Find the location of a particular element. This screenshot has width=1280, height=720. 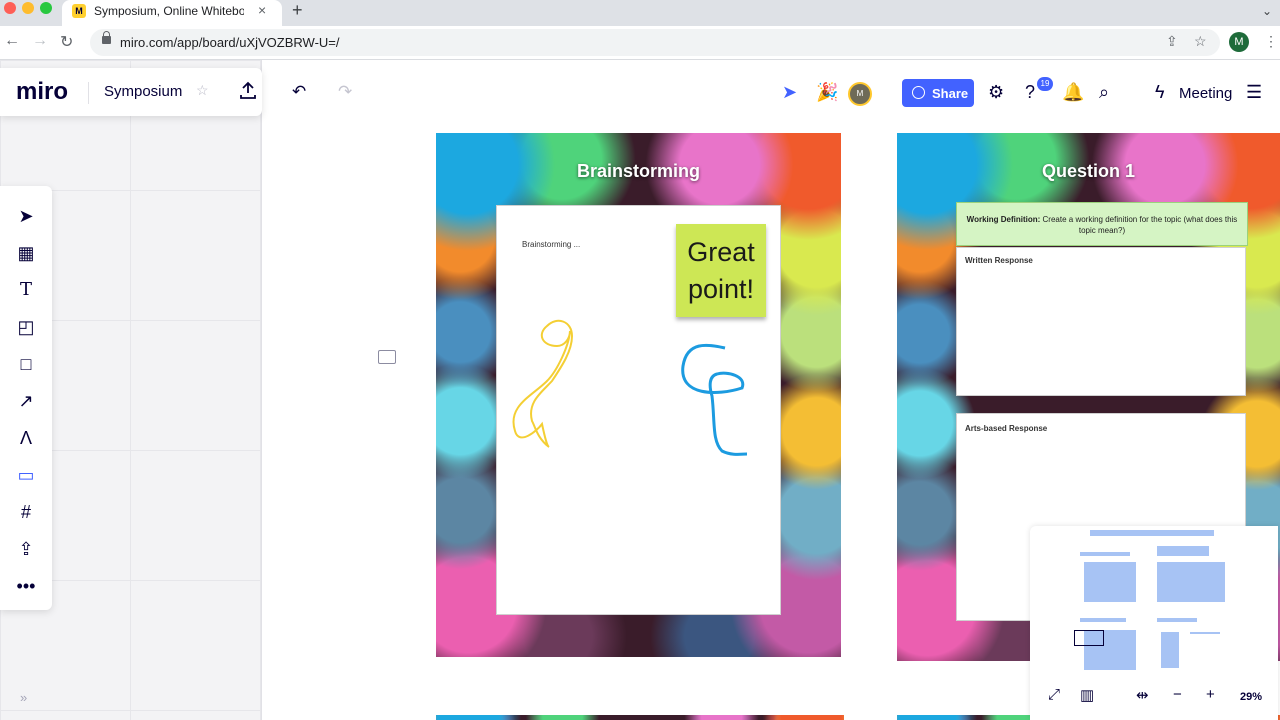

board-name: Symposium is located at coordinates (143, 91).